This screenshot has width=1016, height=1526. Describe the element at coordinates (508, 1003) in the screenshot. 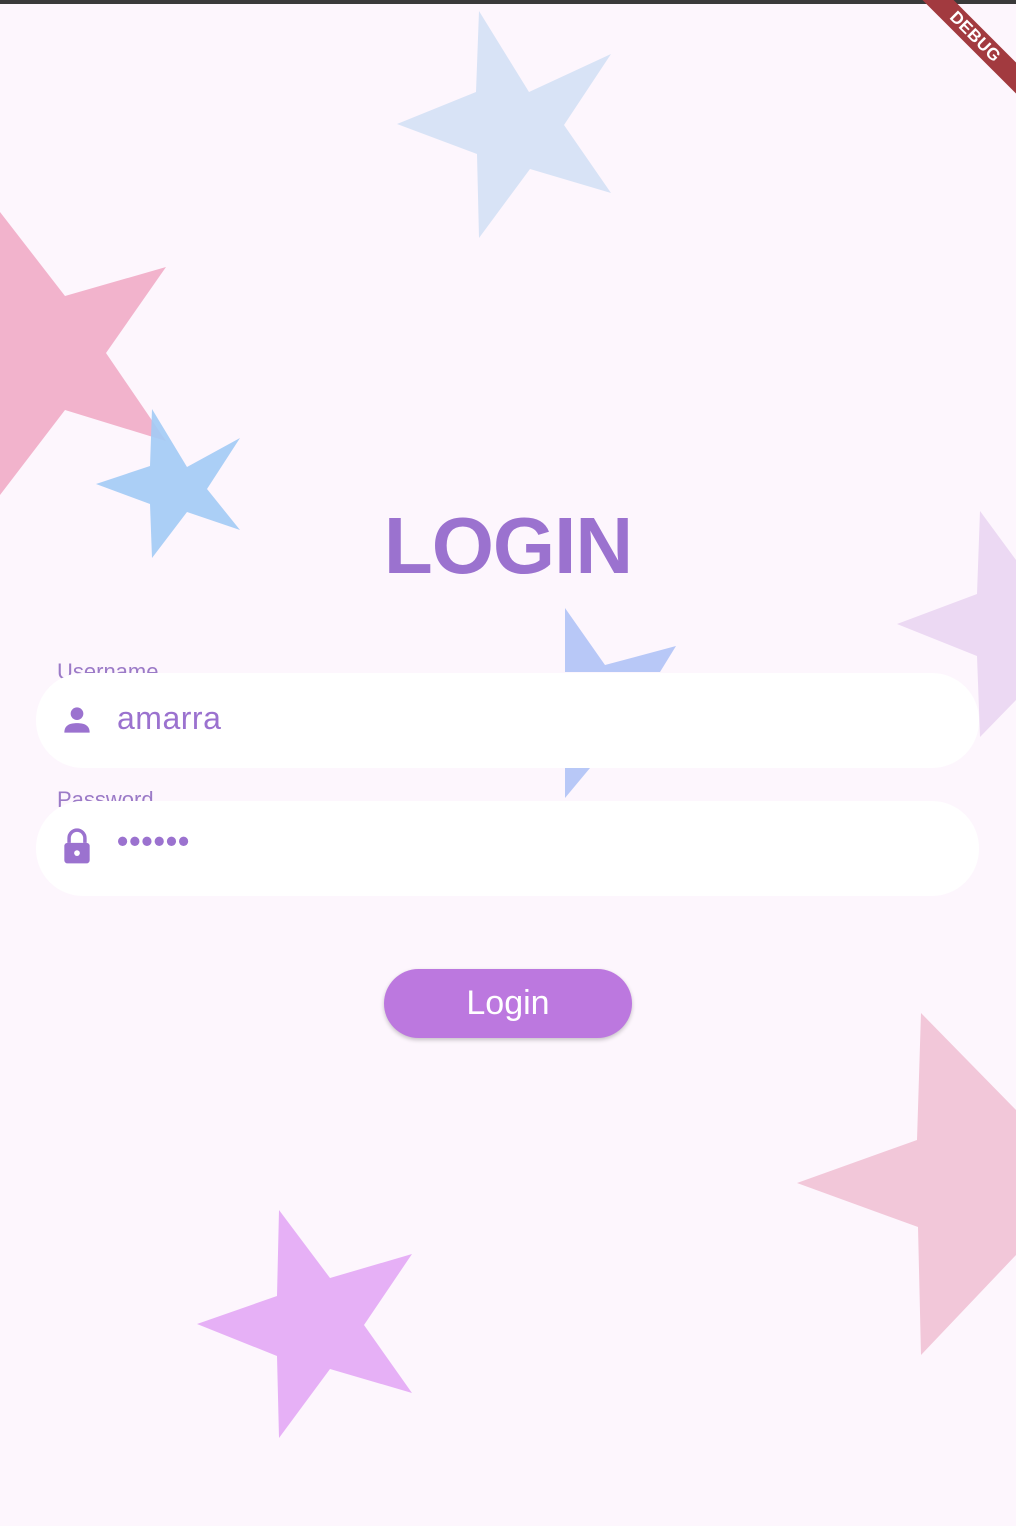

I see `login-button: Login` at that location.